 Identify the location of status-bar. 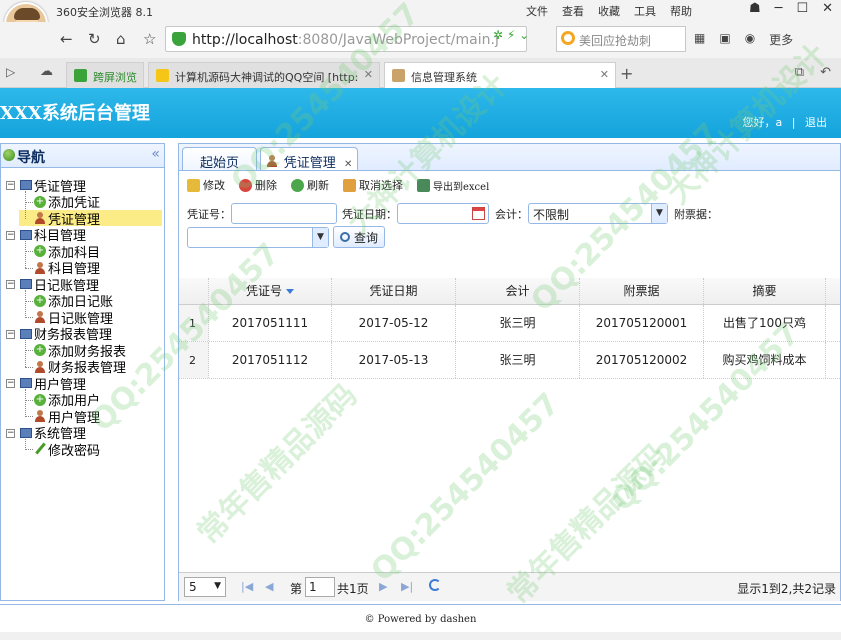
(420, 636).